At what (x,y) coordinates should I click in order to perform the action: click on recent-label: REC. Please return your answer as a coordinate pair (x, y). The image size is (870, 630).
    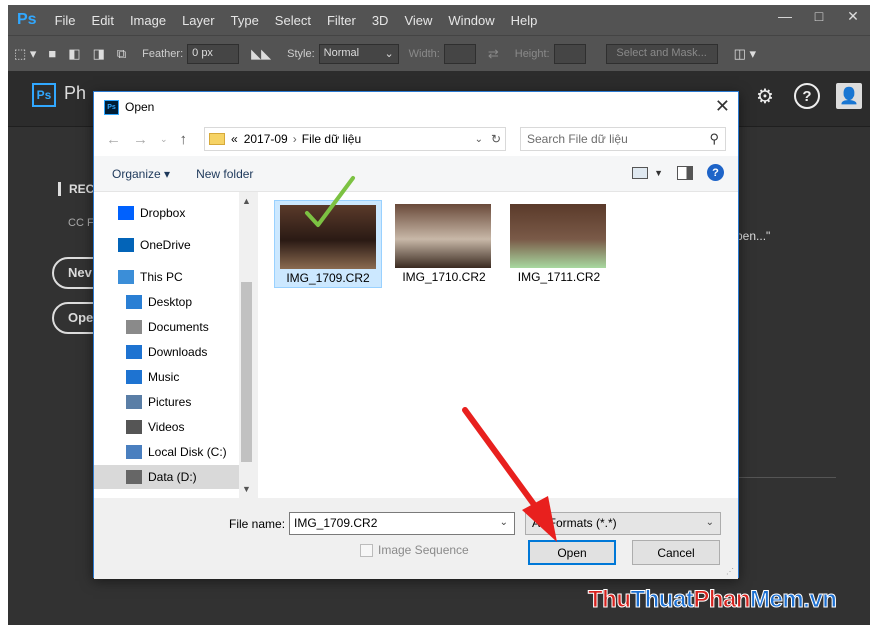
    Looking at the image, I should click on (76, 189).